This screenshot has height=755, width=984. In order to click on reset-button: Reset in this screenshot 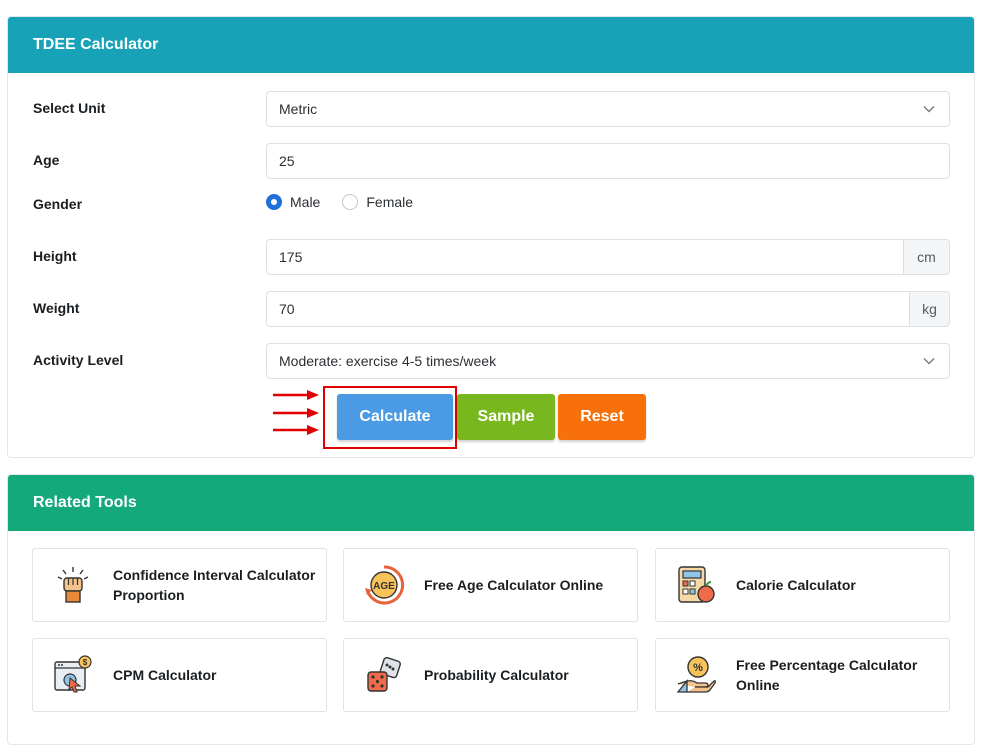, I will do `click(602, 417)`.